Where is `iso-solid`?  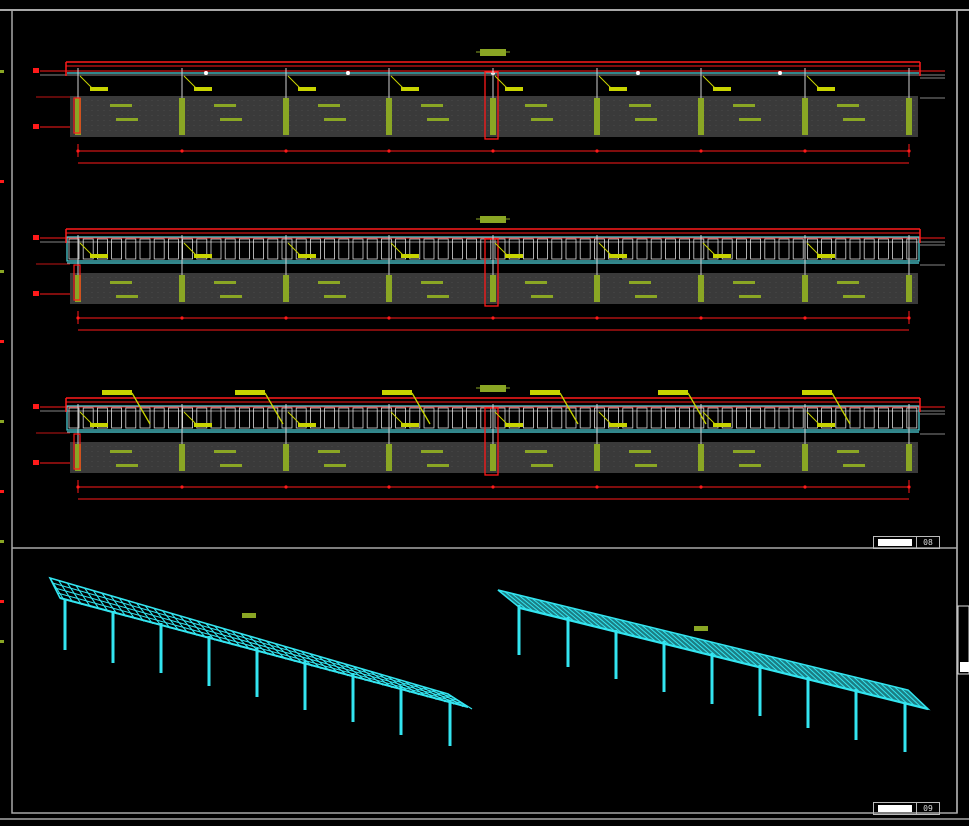 iso-solid is located at coordinates (714, 670).